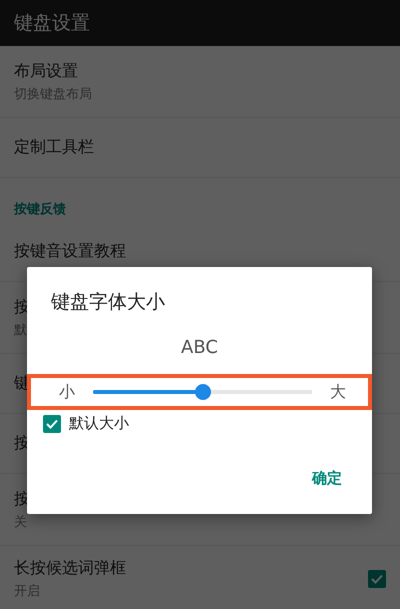 Image resolution: width=400 pixels, height=609 pixels. What do you see at coordinates (199, 347) in the screenshot?
I see `preview-text: ABC` at bounding box center [199, 347].